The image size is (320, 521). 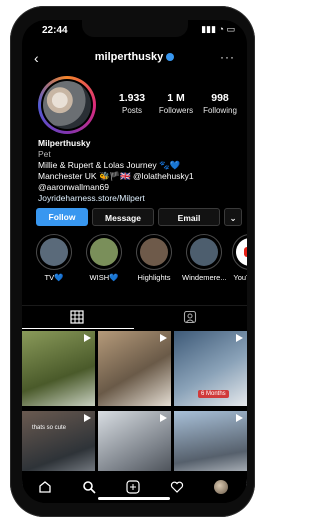 I want to click on top-bar: ‹ milperthusky ···, so click(x=134, y=60).